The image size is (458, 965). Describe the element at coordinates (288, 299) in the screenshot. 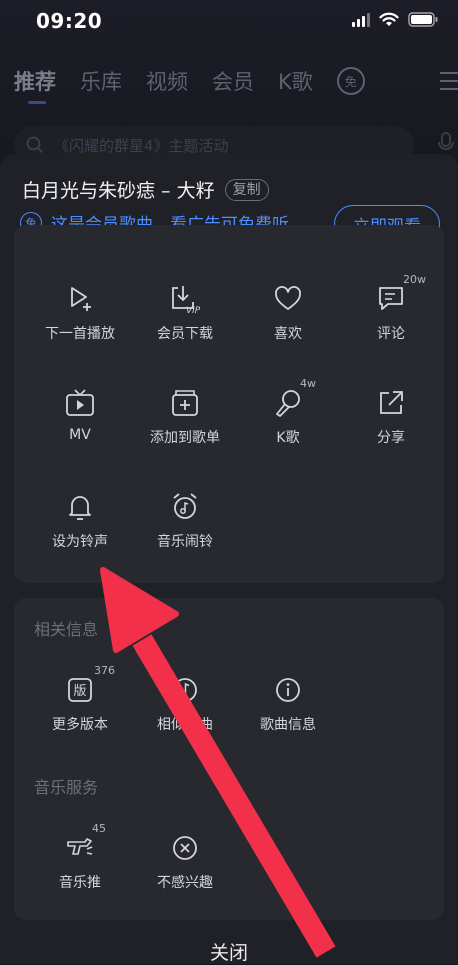

I see `heart-icon` at that location.